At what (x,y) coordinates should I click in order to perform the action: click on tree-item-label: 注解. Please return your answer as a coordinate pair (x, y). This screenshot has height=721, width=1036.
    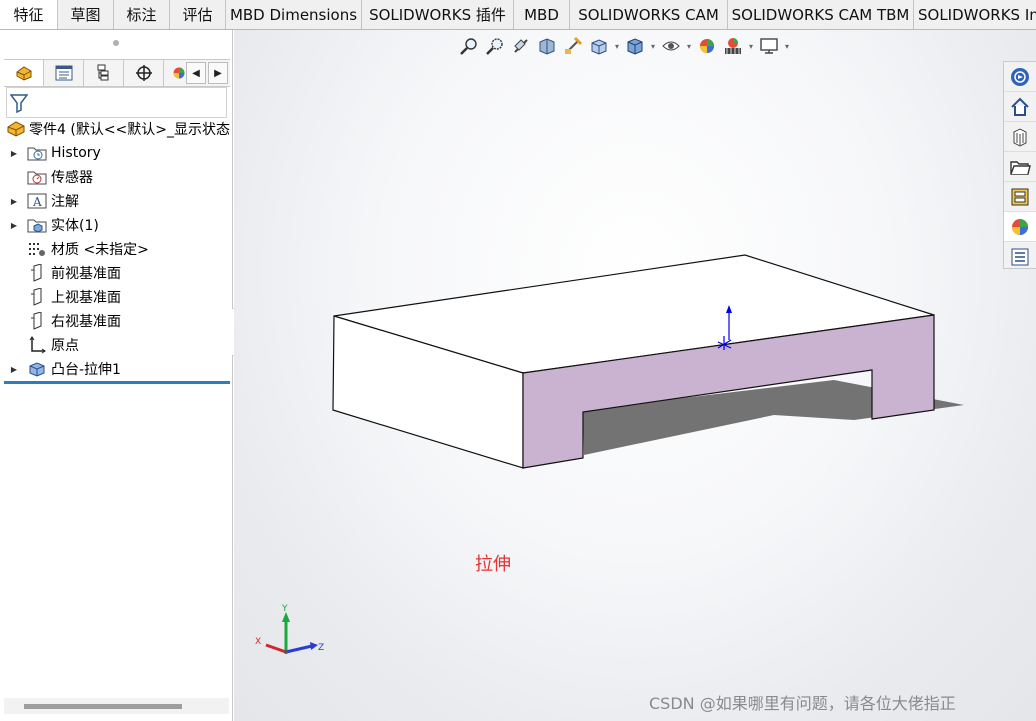
    Looking at the image, I should click on (65, 202).